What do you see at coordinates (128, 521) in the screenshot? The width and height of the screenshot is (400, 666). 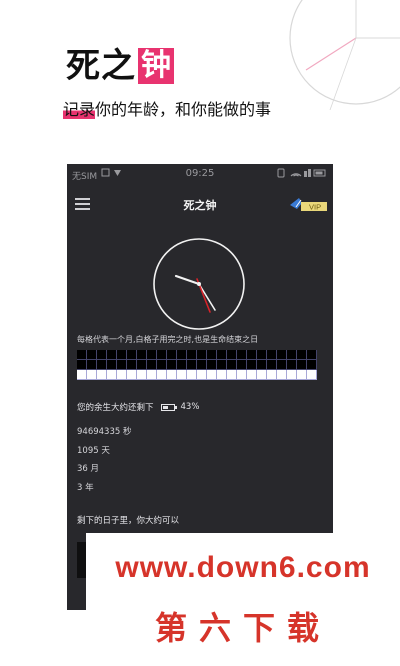 I see `bottom-section-label: 剩下的日子里，你大约可以` at bounding box center [128, 521].